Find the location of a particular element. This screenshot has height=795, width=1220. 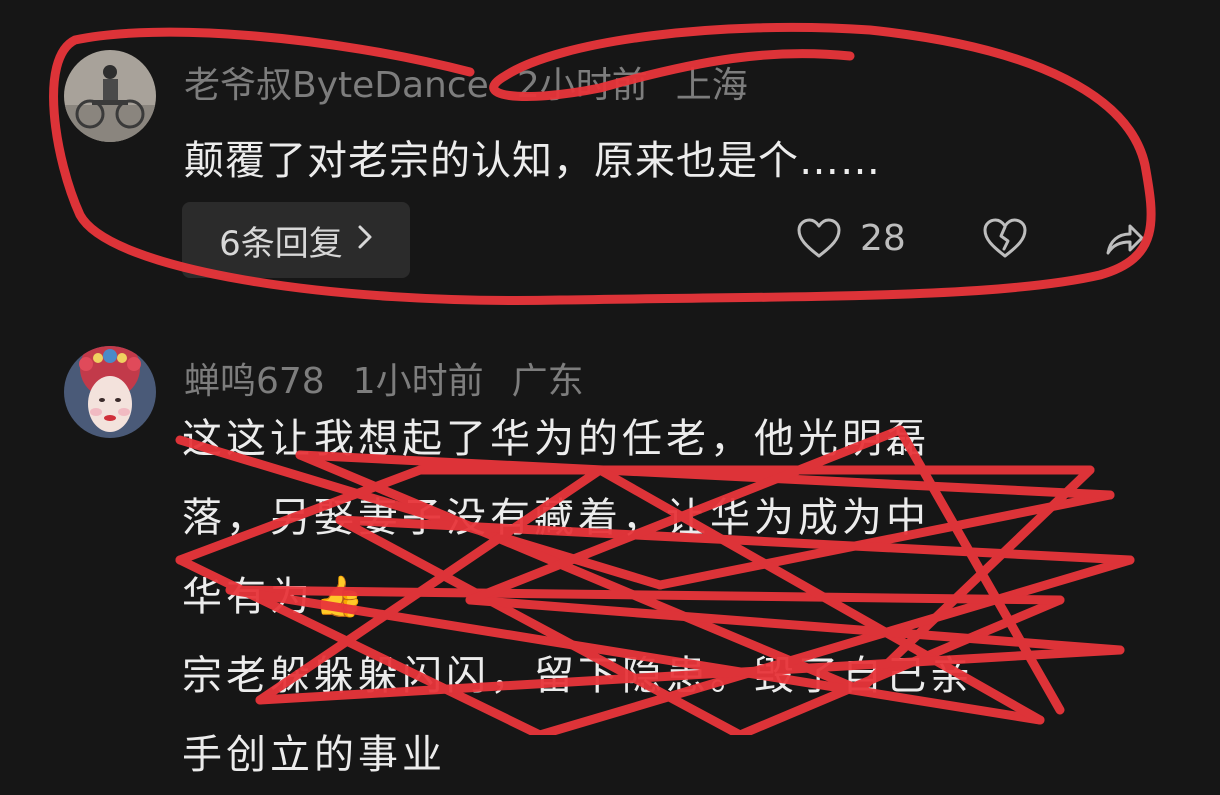

broken-heart-icon is located at coordinates (1005, 238).